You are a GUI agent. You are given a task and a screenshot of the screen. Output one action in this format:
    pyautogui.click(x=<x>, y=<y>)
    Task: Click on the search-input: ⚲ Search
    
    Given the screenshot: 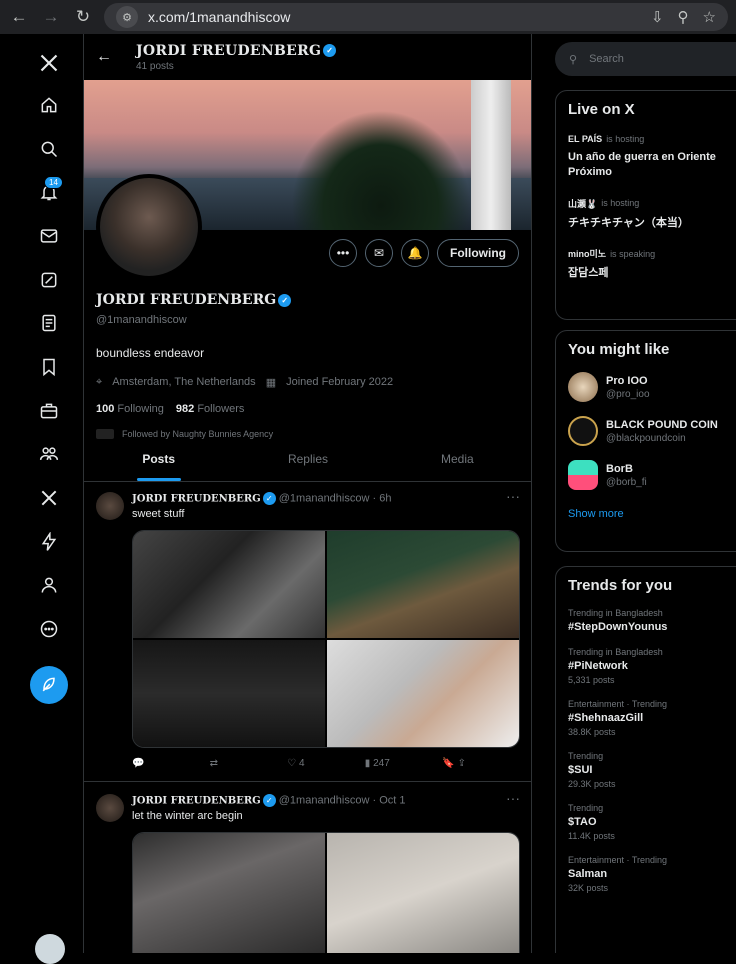 What is the action you would take?
    pyautogui.click(x=645, y=59)
    